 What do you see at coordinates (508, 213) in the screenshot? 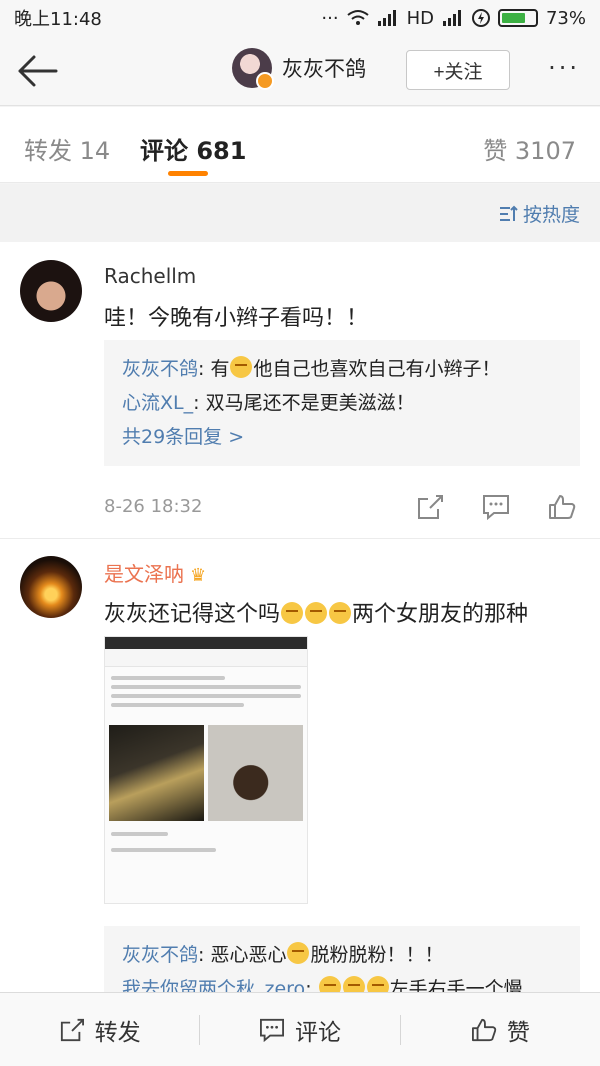
I see `sort-icon` at bounding box center [508, 213].